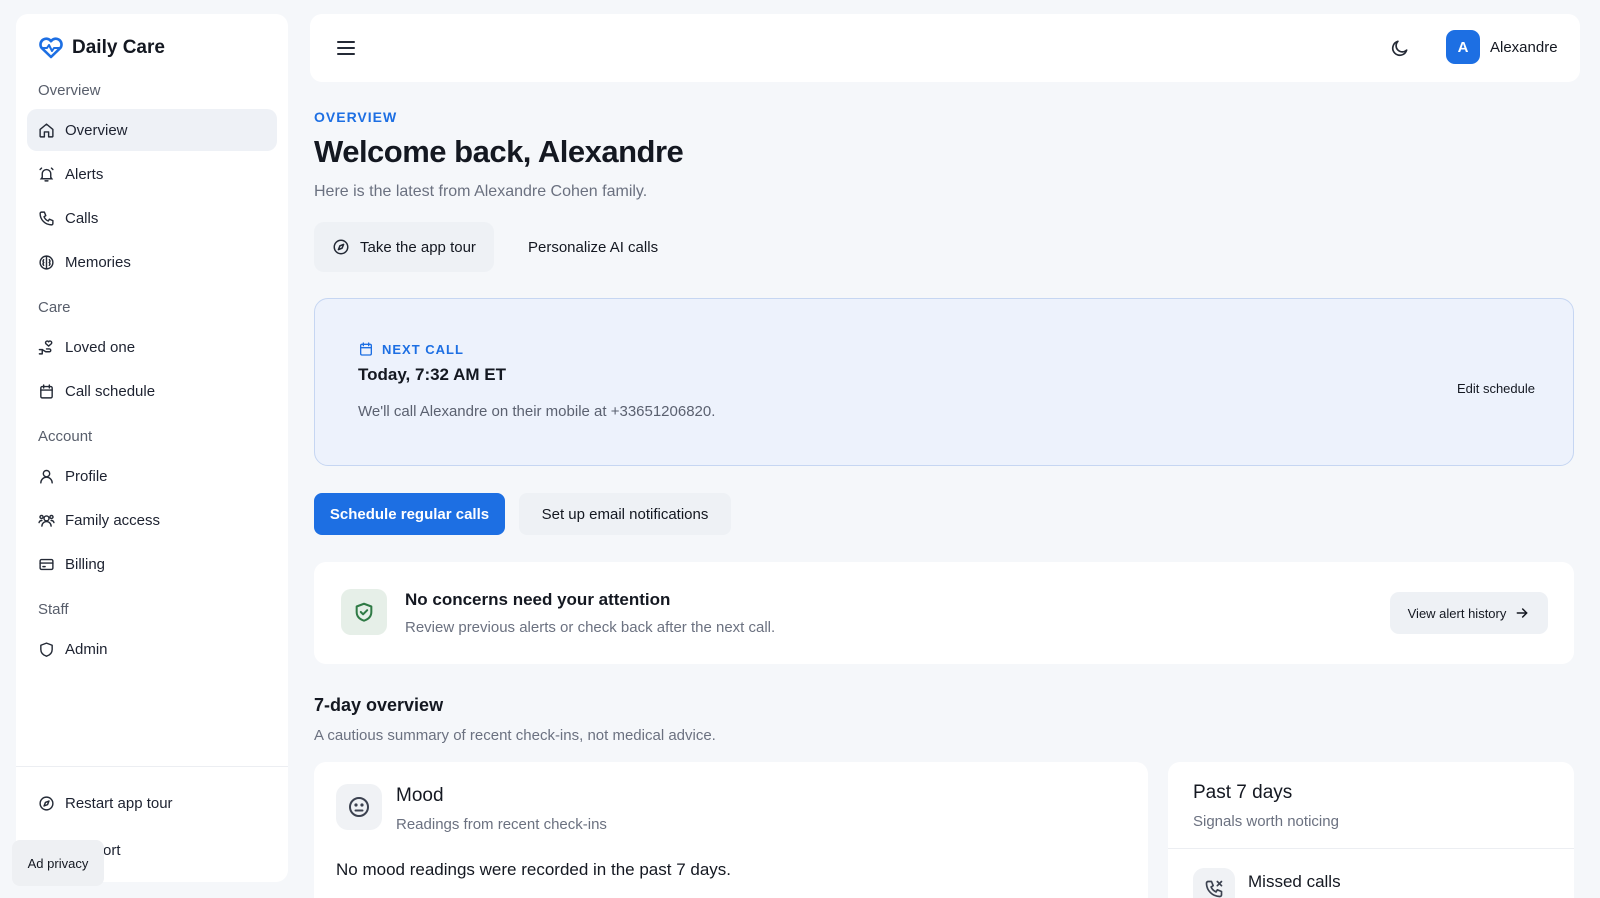  Describe the element at coordinates (152, 262) in the screenshot. I see `sidebar-item-memories: Memories` at that location.